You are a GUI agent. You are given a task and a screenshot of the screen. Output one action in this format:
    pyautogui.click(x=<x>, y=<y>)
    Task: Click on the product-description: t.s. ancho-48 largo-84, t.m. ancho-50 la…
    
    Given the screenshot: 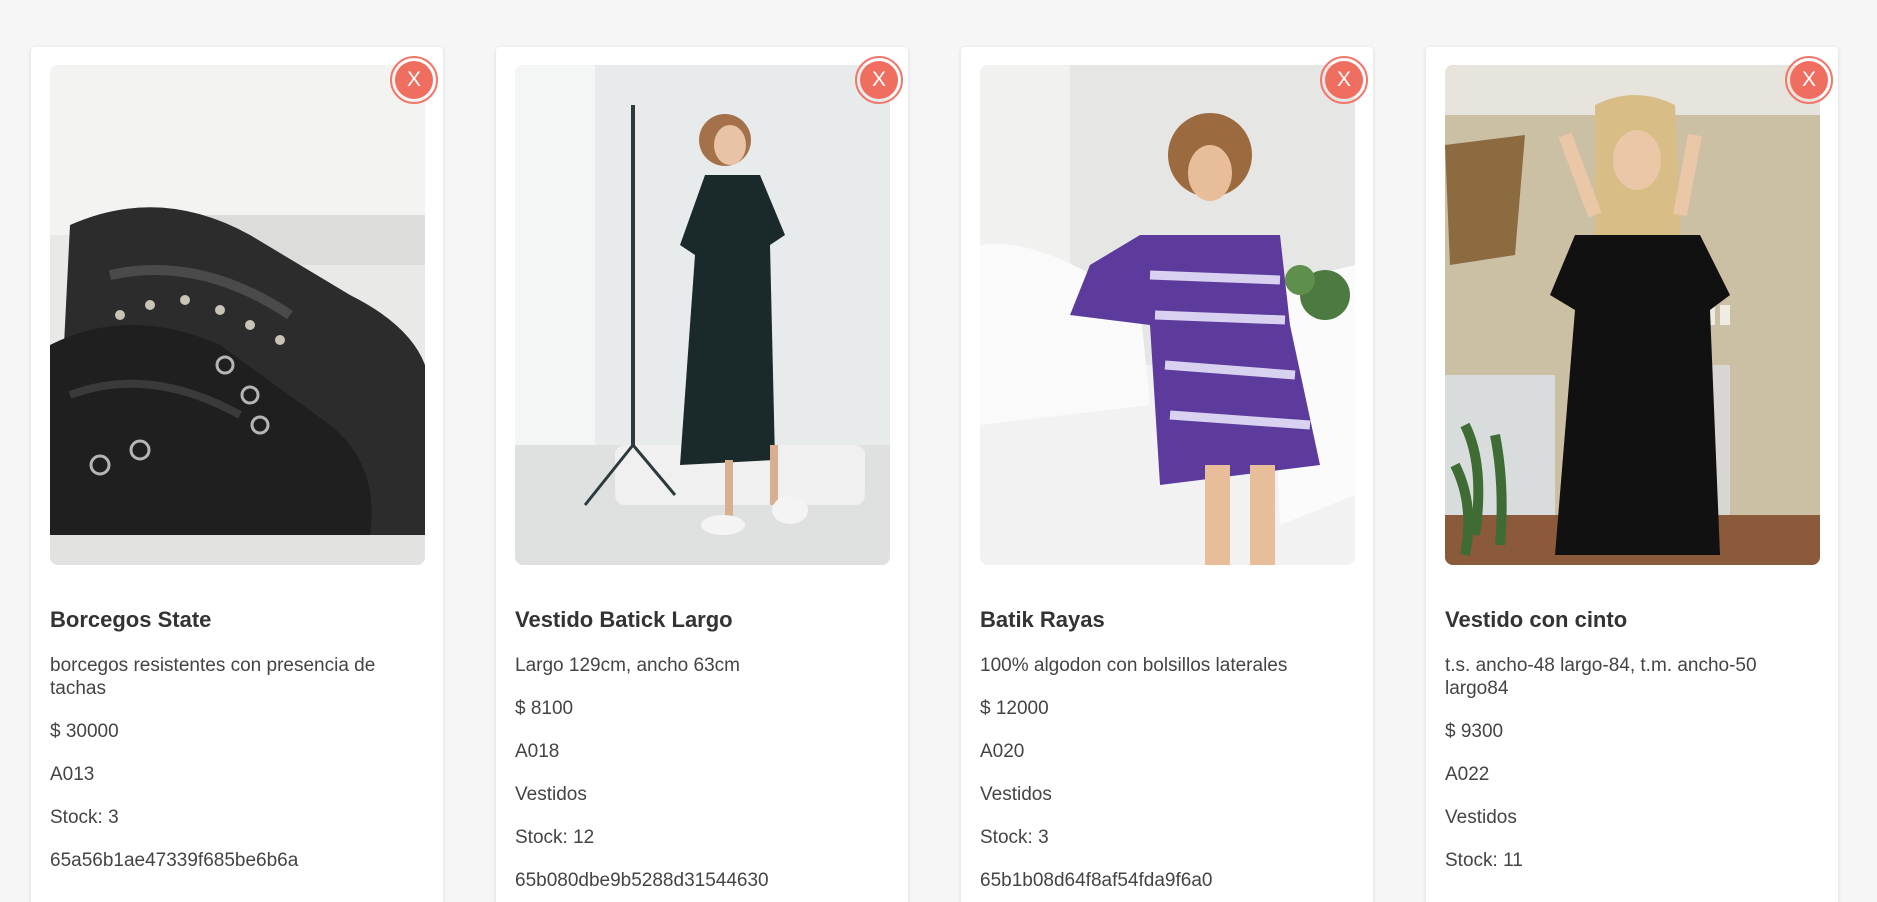 What is the action you would take?
    pyautogui.click(x=1601, y=677)
    